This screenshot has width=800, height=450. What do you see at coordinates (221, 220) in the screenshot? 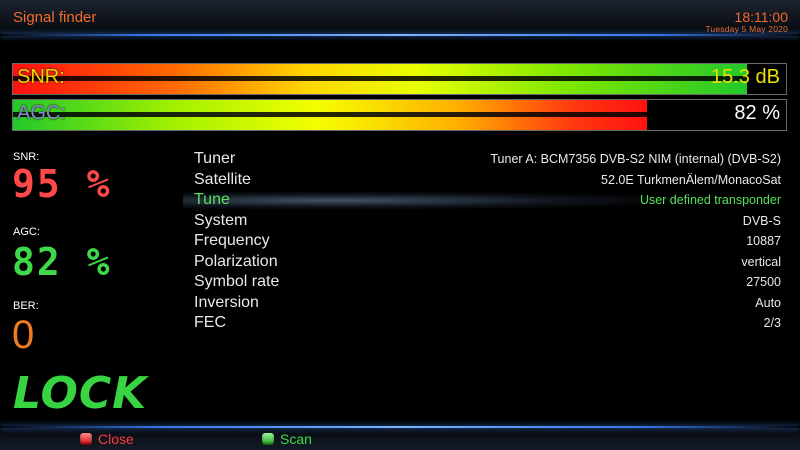
I see `info-key: System` at bounding box center [221, 220].